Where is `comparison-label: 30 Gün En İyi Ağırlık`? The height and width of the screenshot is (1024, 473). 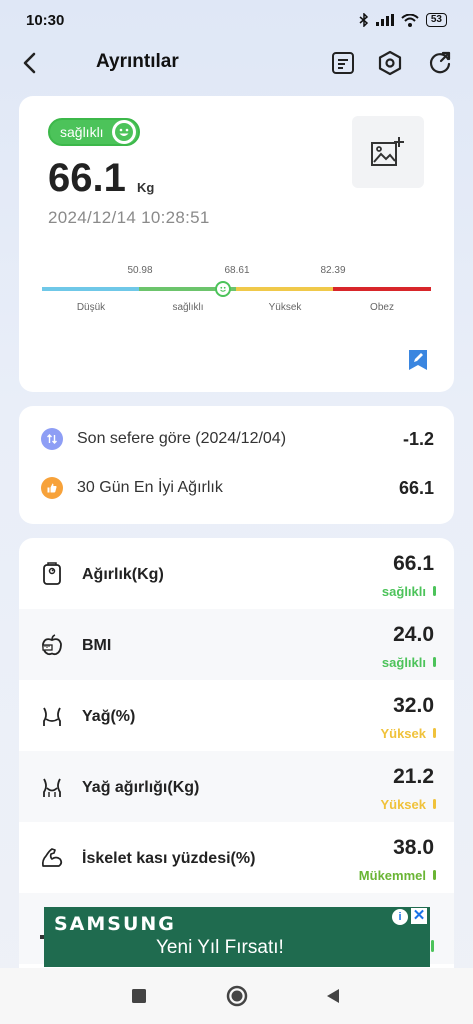
comparison-label: 30 Gün En İyi Ağırlık is located at coordinates (150, 487).